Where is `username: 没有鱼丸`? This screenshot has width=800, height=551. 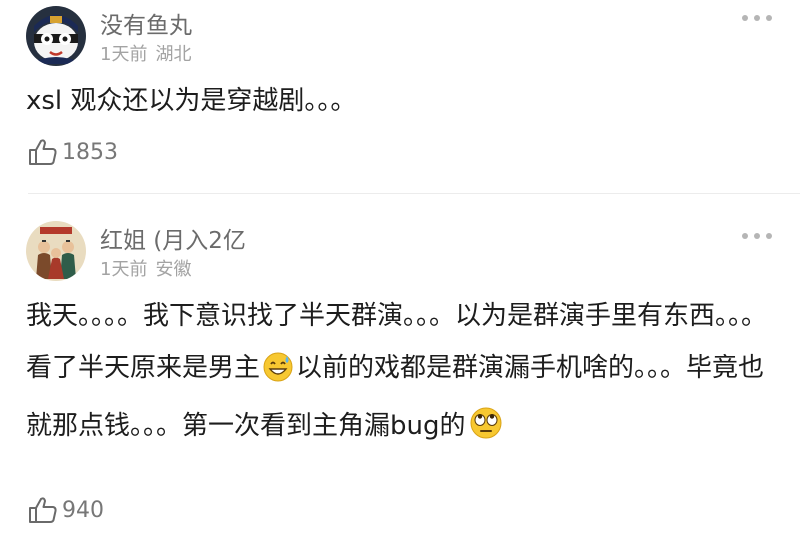
username: 没有鱼丸 is located at coordinates (146, 23).